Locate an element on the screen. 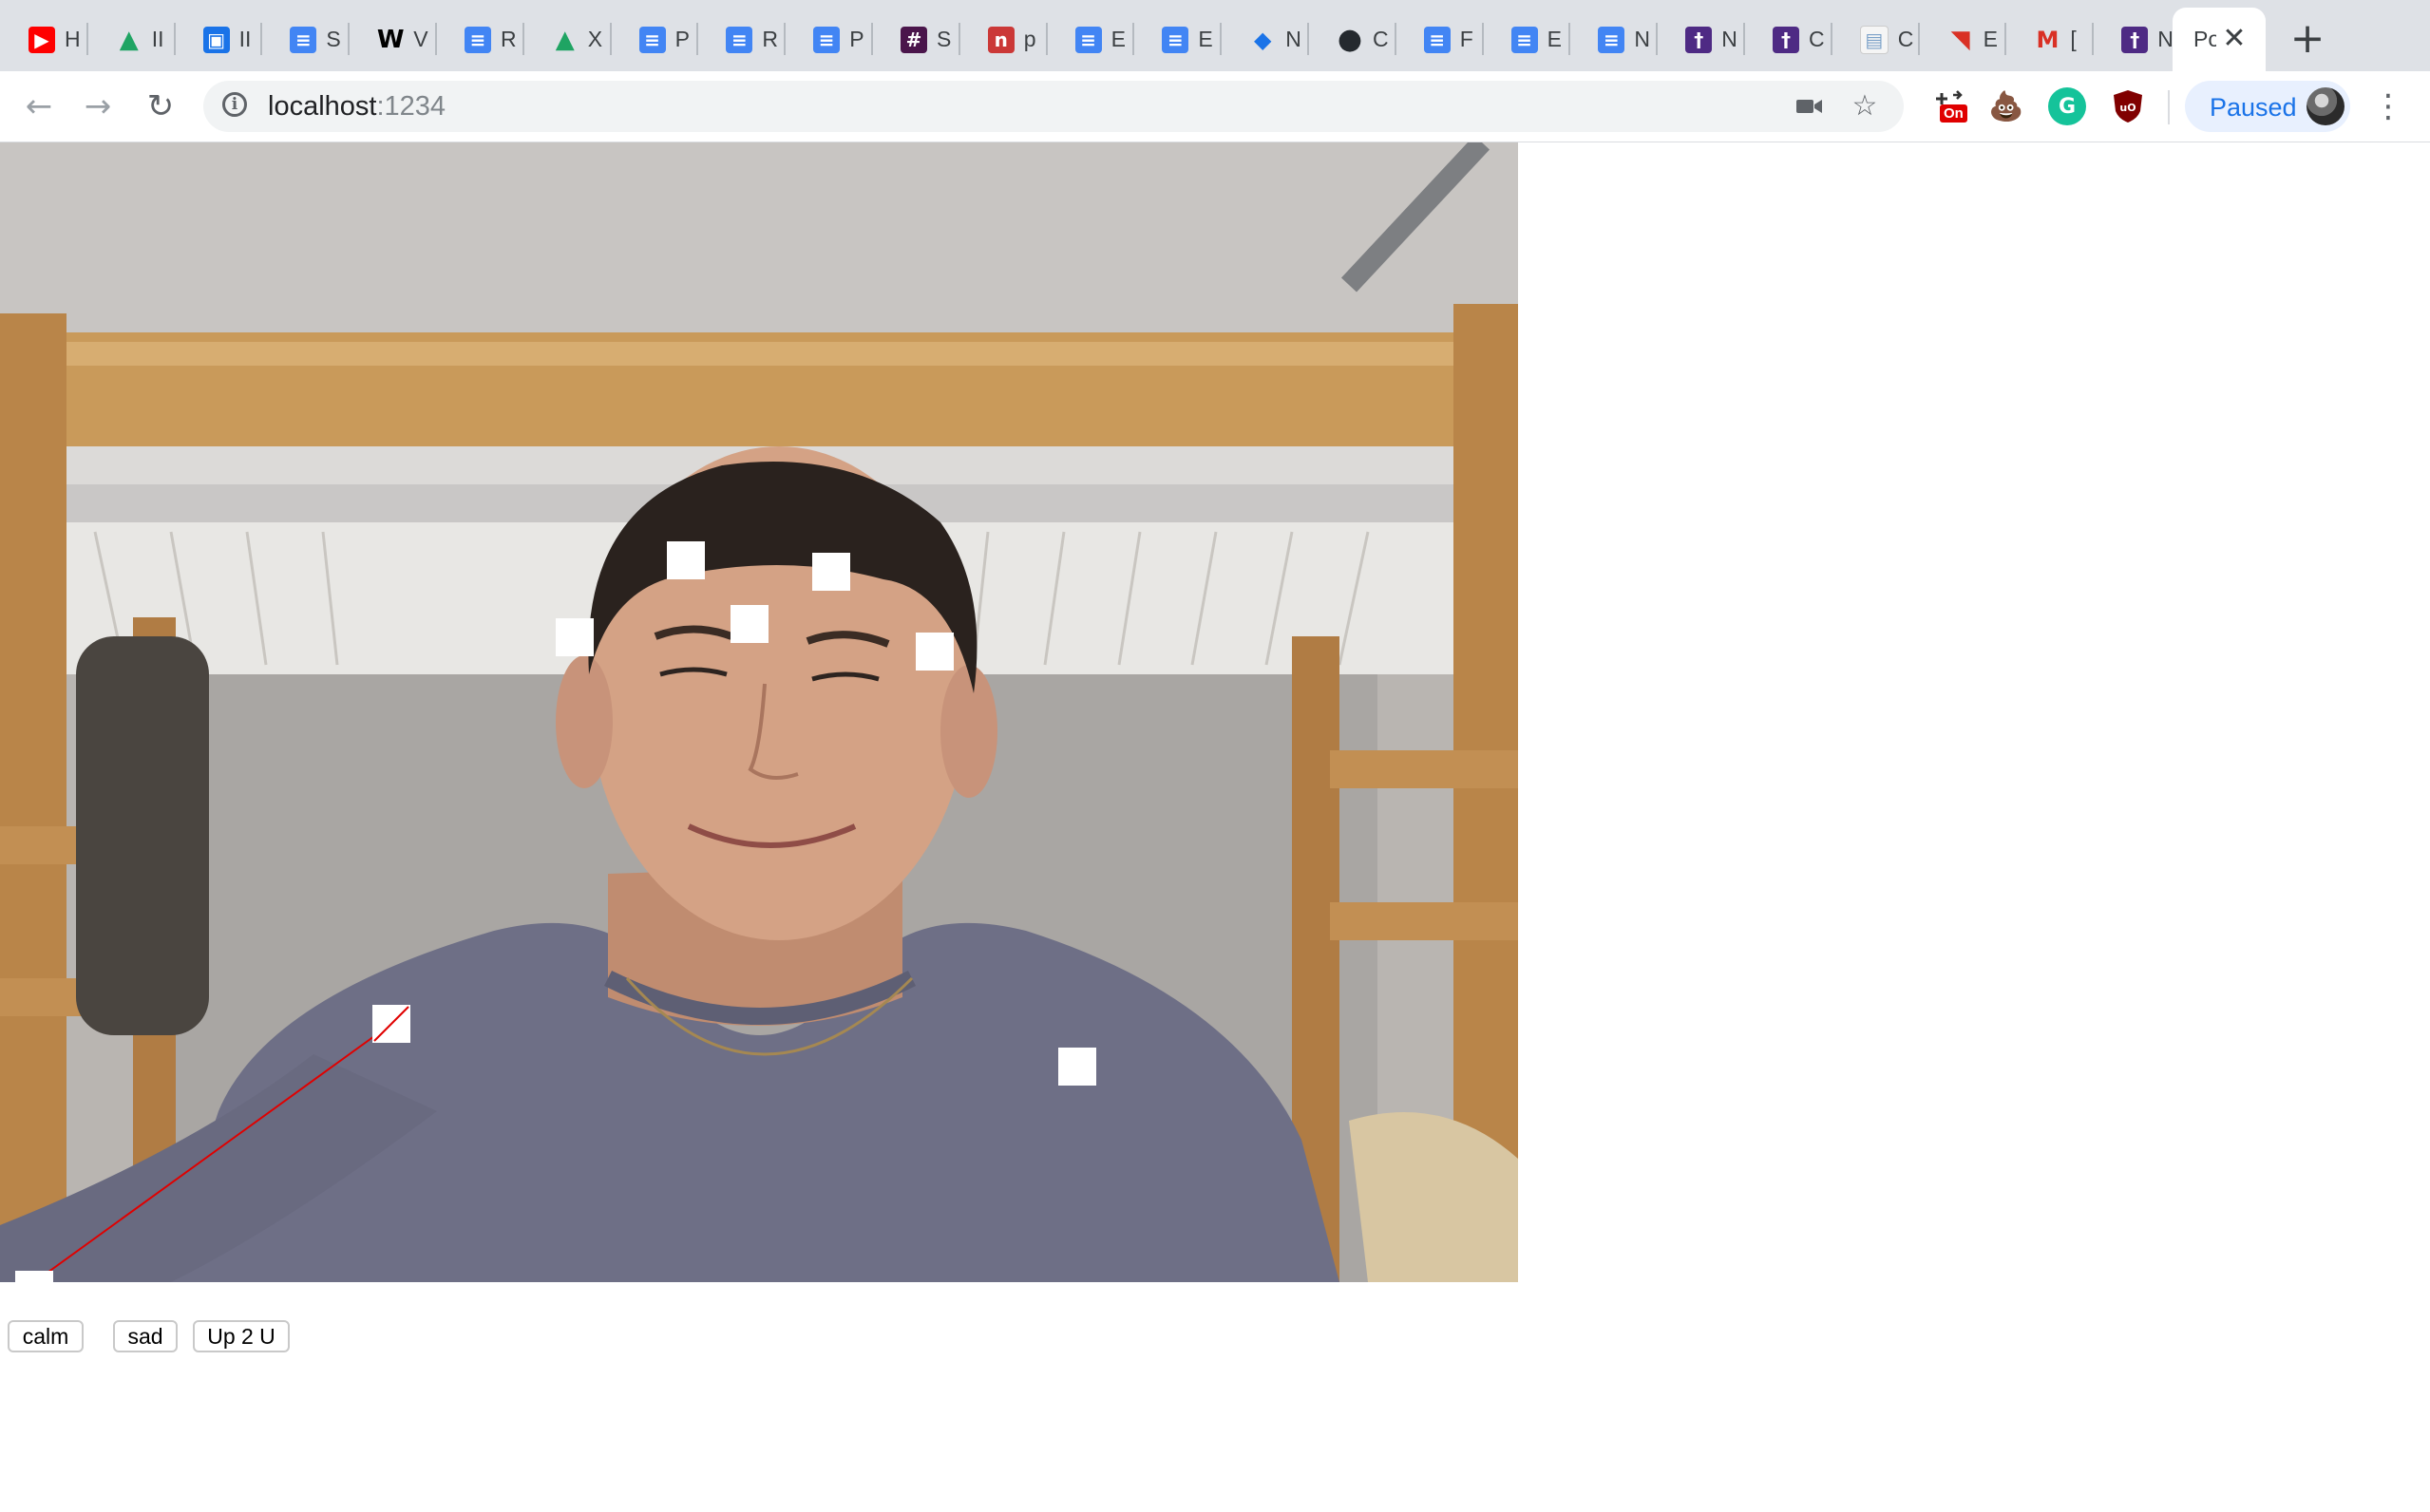 This screenshot has width=2430, height=1512. browser-tab: ▤ C is located at coordinates (1876, 40).